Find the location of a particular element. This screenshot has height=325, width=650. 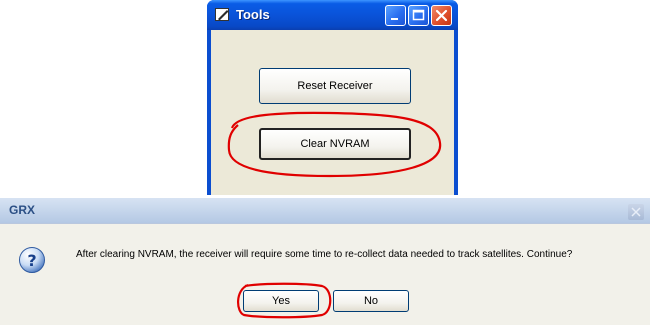

reset-receiver-label: Reset Receiver is located at coordinates (335, 86).